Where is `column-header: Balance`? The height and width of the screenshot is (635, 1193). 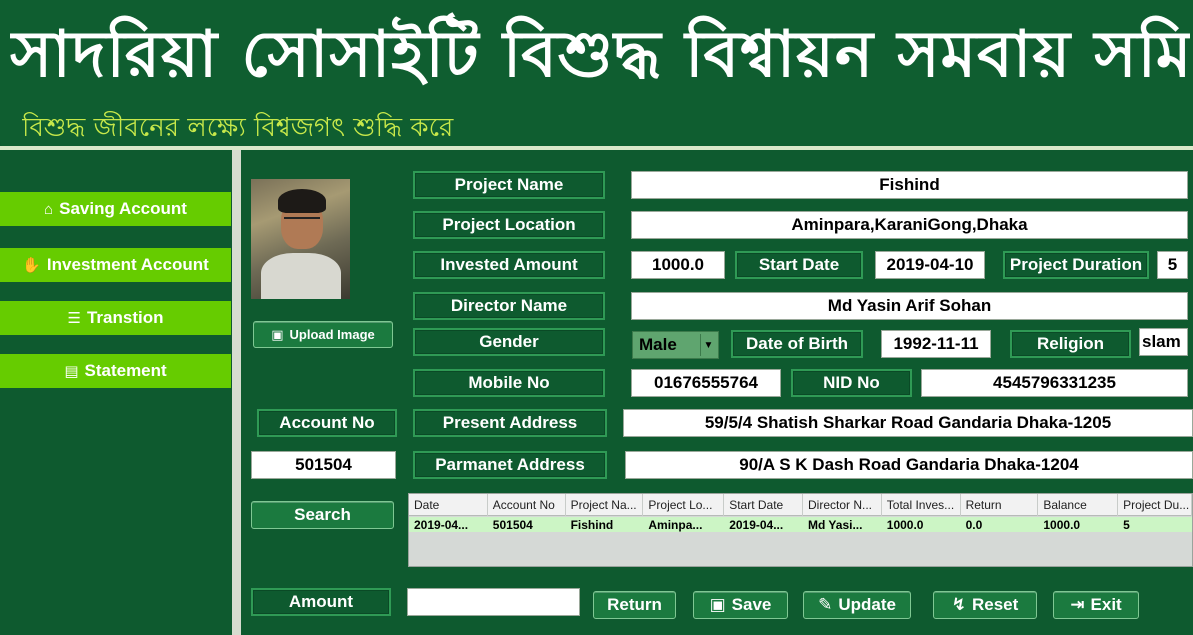
column-header: Balance is located at coordinates (1078, 505).